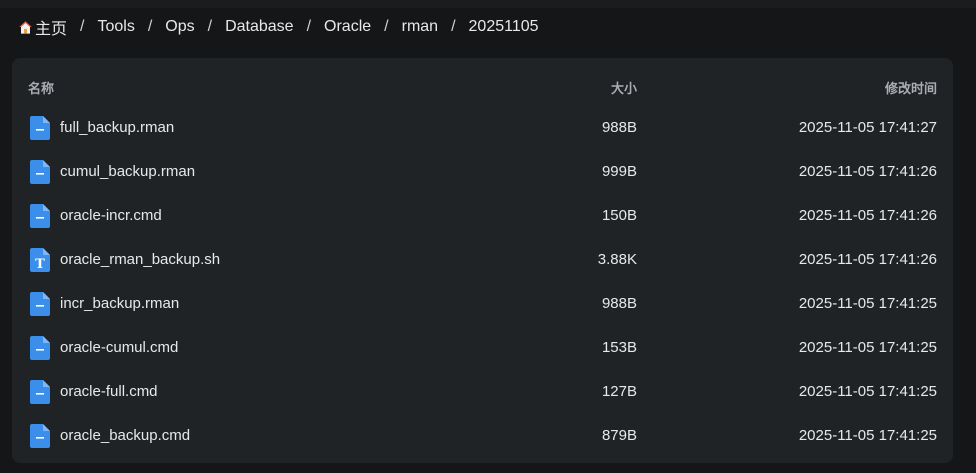 This screenshot has height=473, width=976. What do you see at coordinates (488, 4) in the screenshot?
I see `top-bar` at bounding box center [488, 4].